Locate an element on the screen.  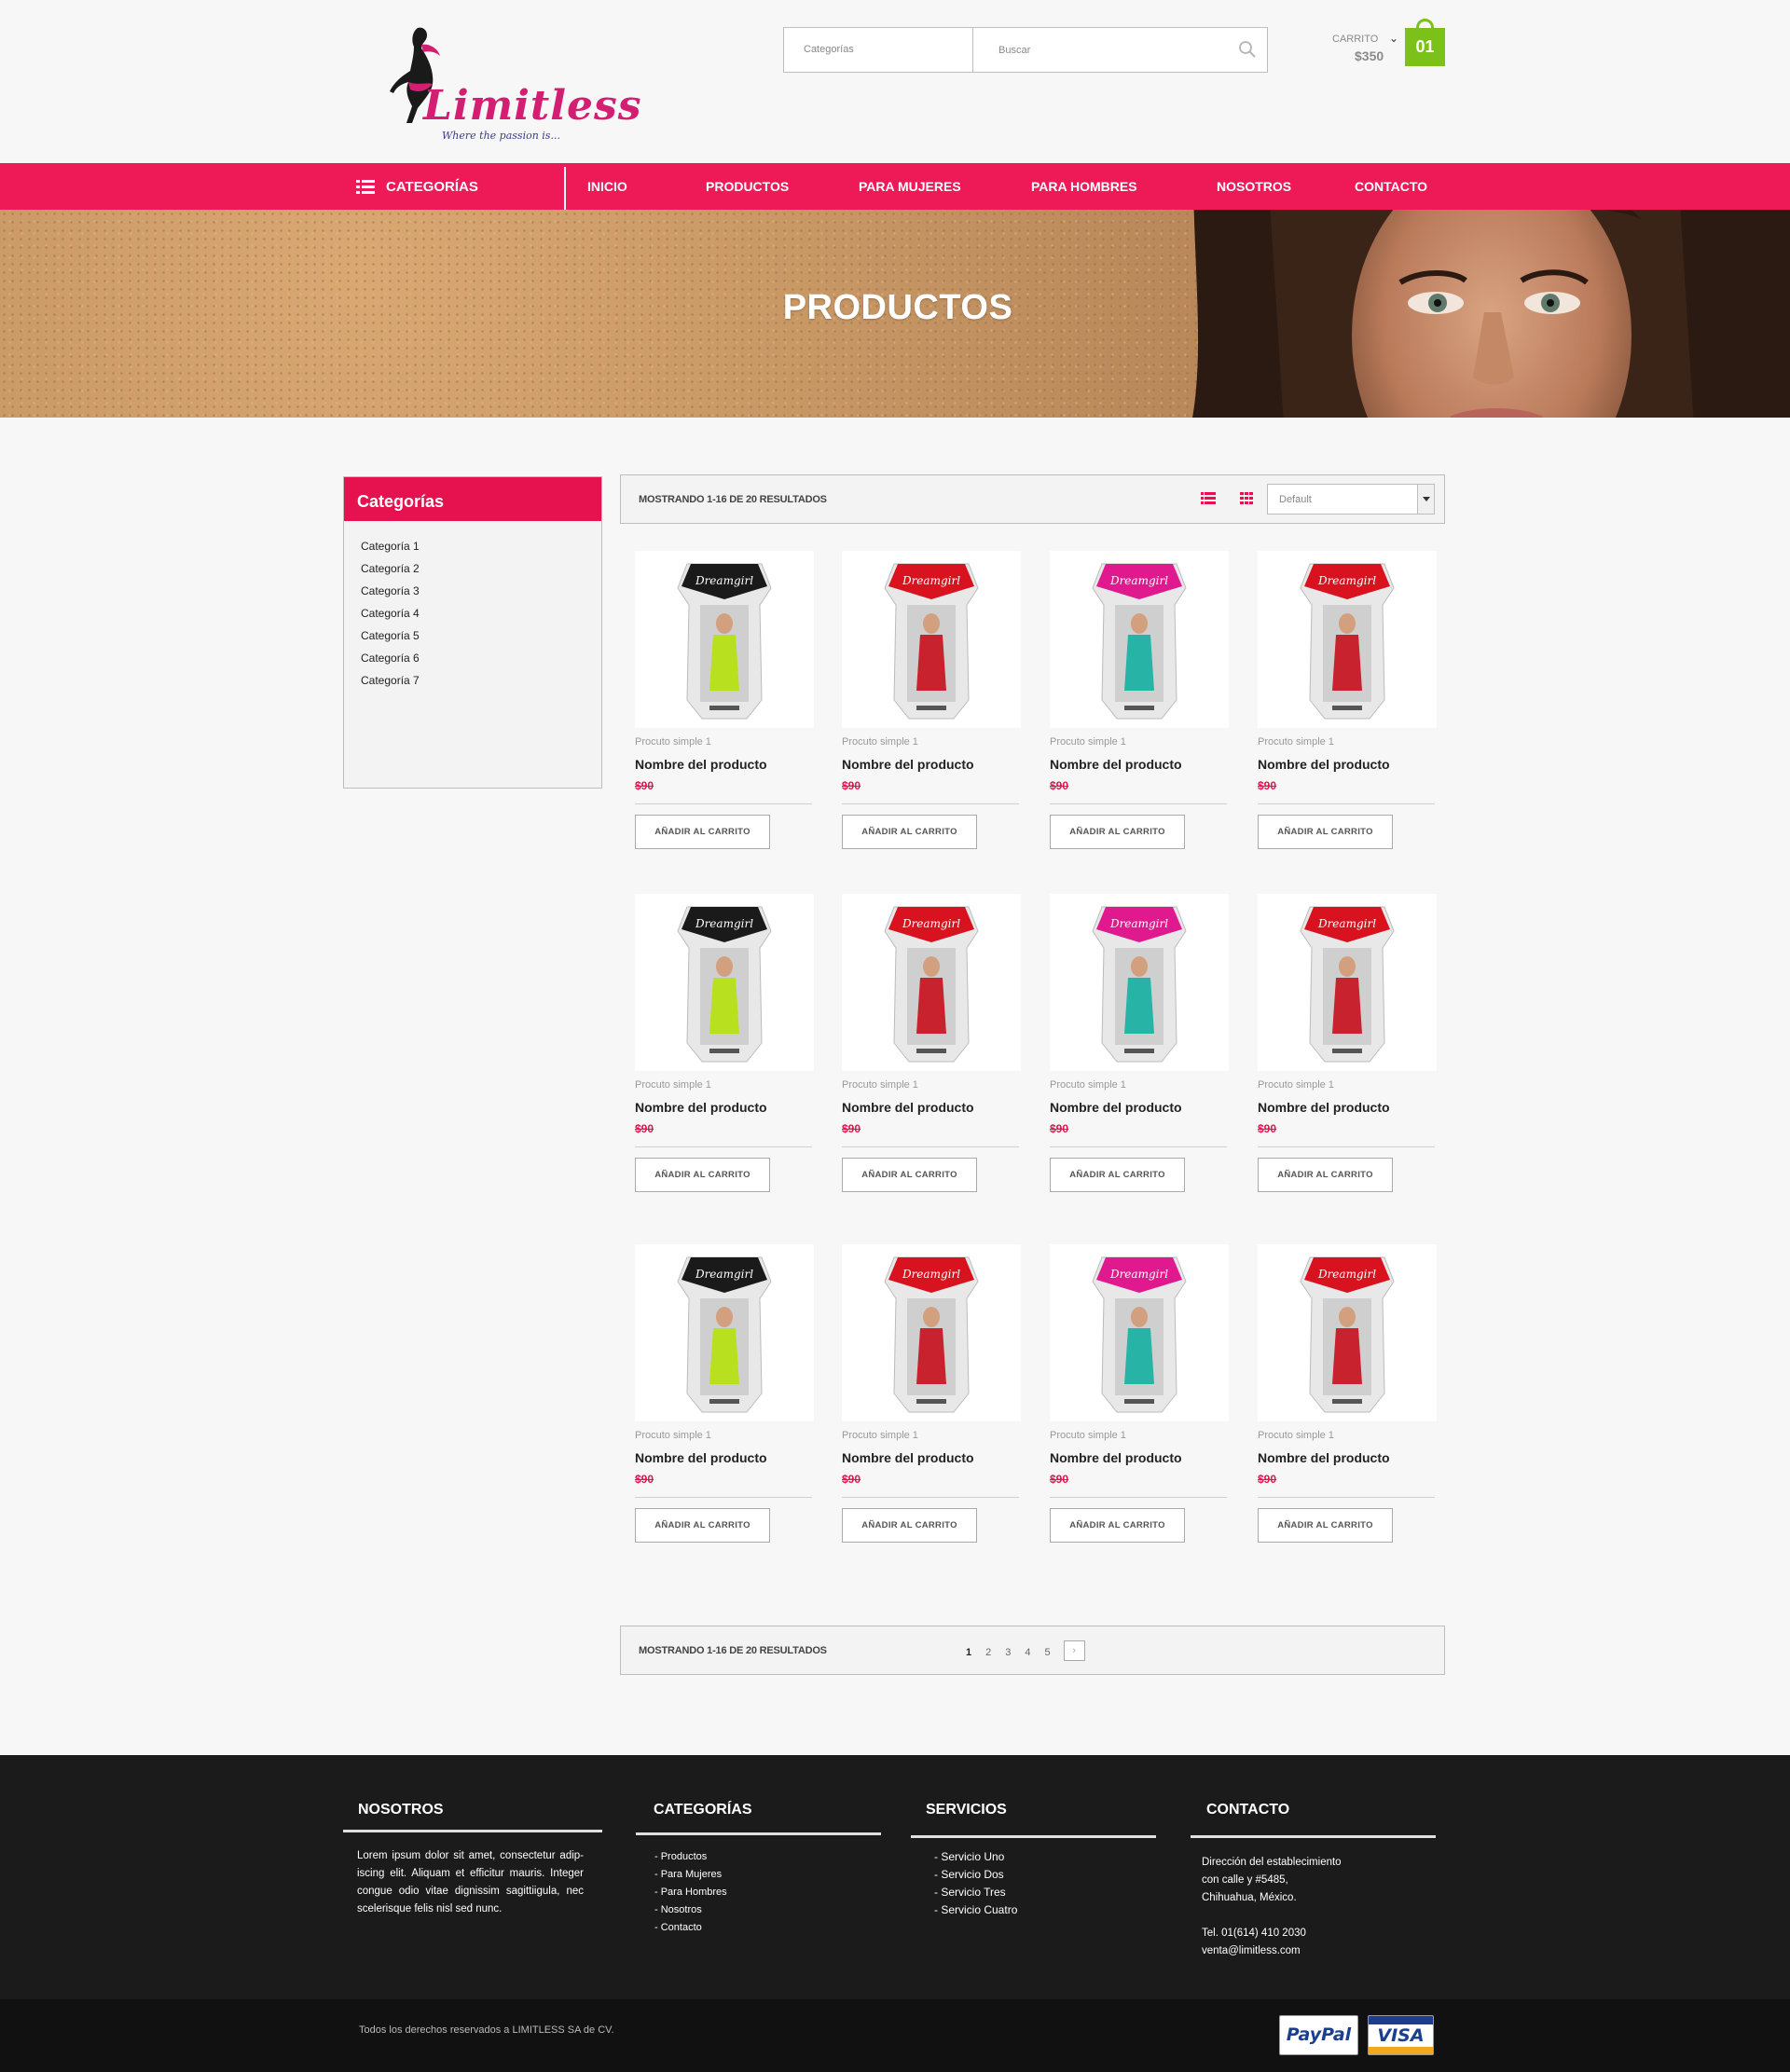
sidebar-item-categoria-1: Categoría 1 is located at coordinates (481, 546).